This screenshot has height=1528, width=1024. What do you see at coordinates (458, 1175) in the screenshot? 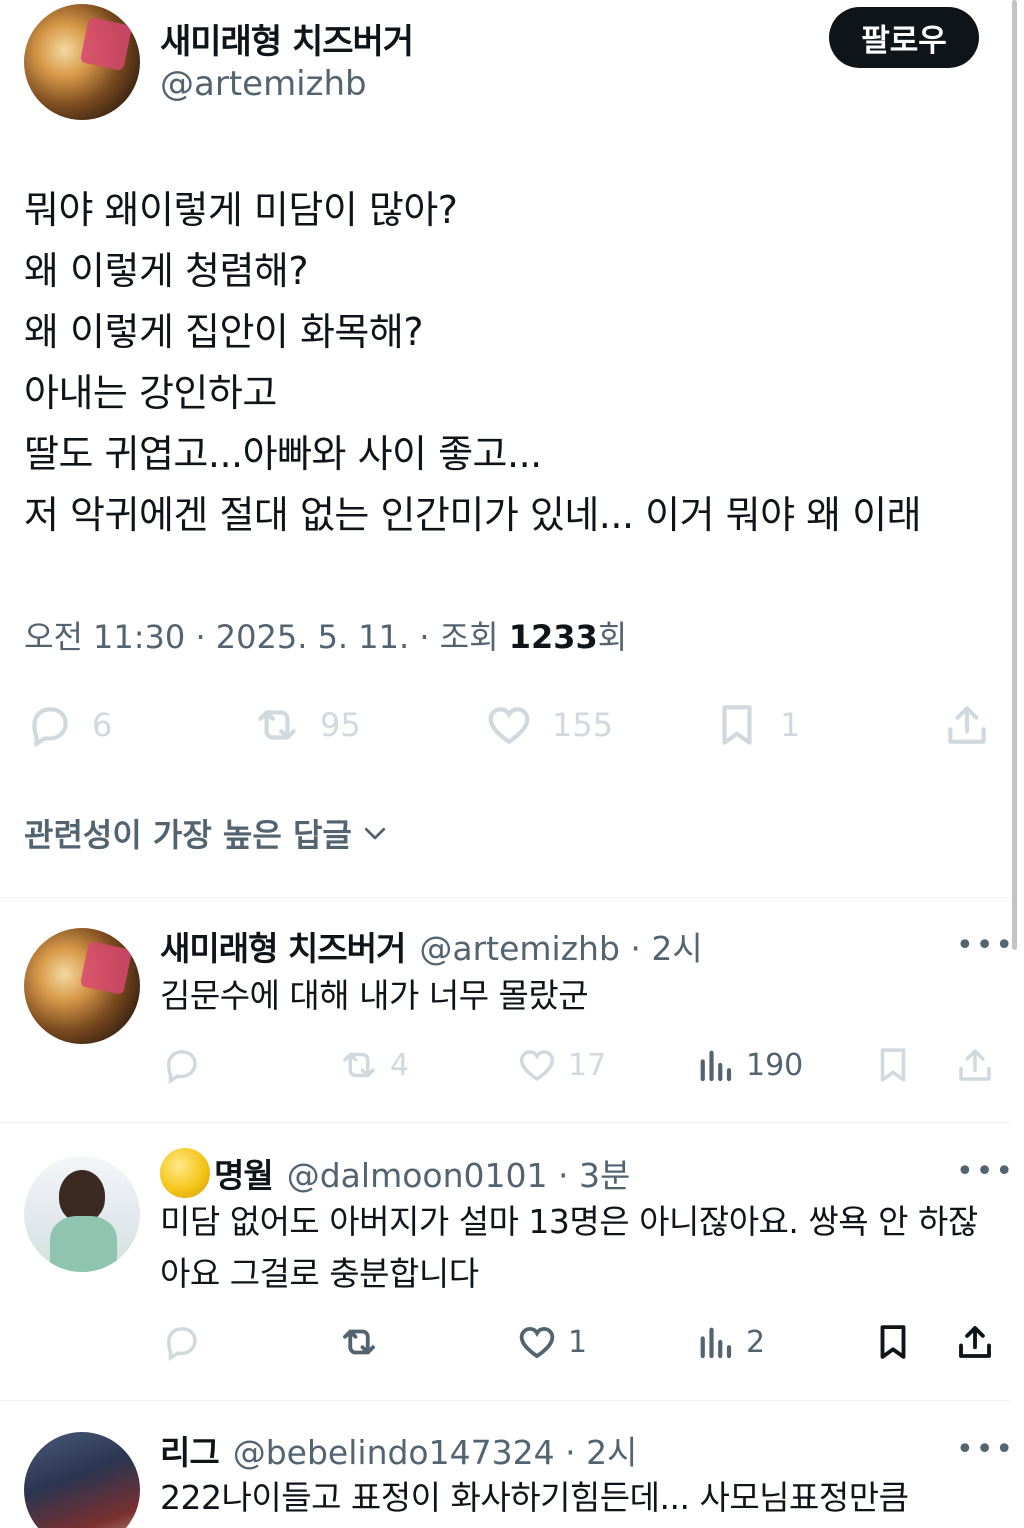
I see `reply-author-handle: @dalmoon0101 · 3분` at bounding box center [458, 1175].